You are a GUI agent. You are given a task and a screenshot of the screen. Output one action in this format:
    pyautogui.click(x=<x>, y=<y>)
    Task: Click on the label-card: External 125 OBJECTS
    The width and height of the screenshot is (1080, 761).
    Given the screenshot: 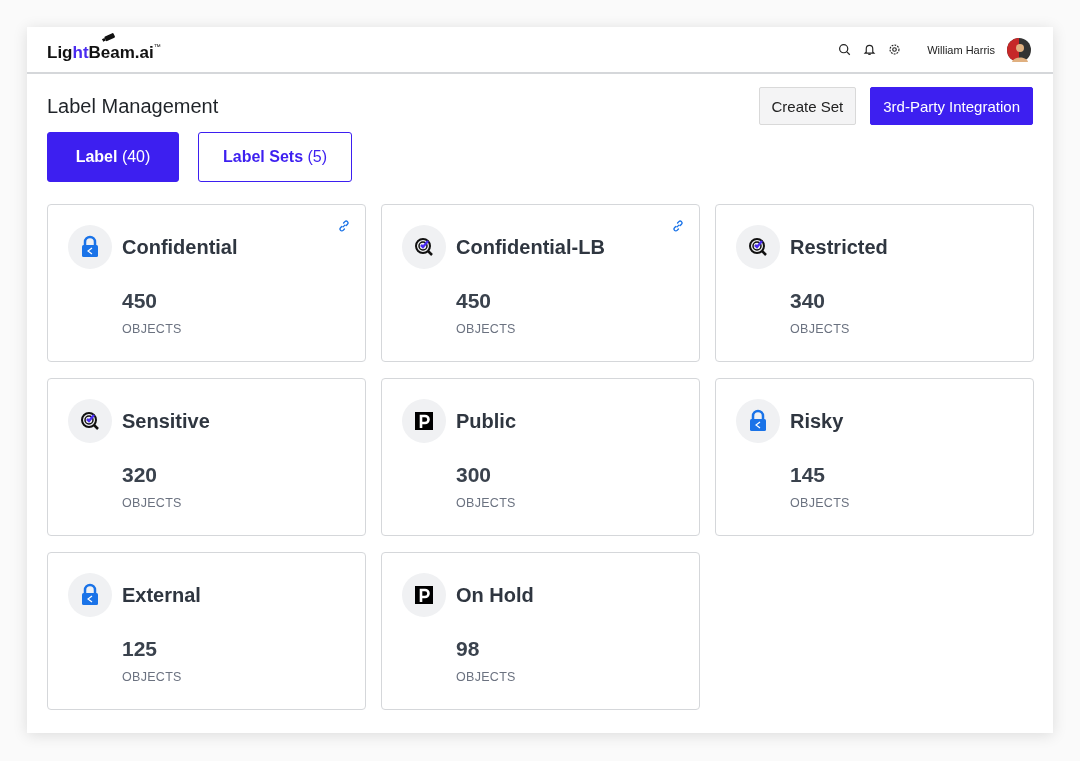 What is the action you would take?
    pyautogui.click(x=206, y=631)
    